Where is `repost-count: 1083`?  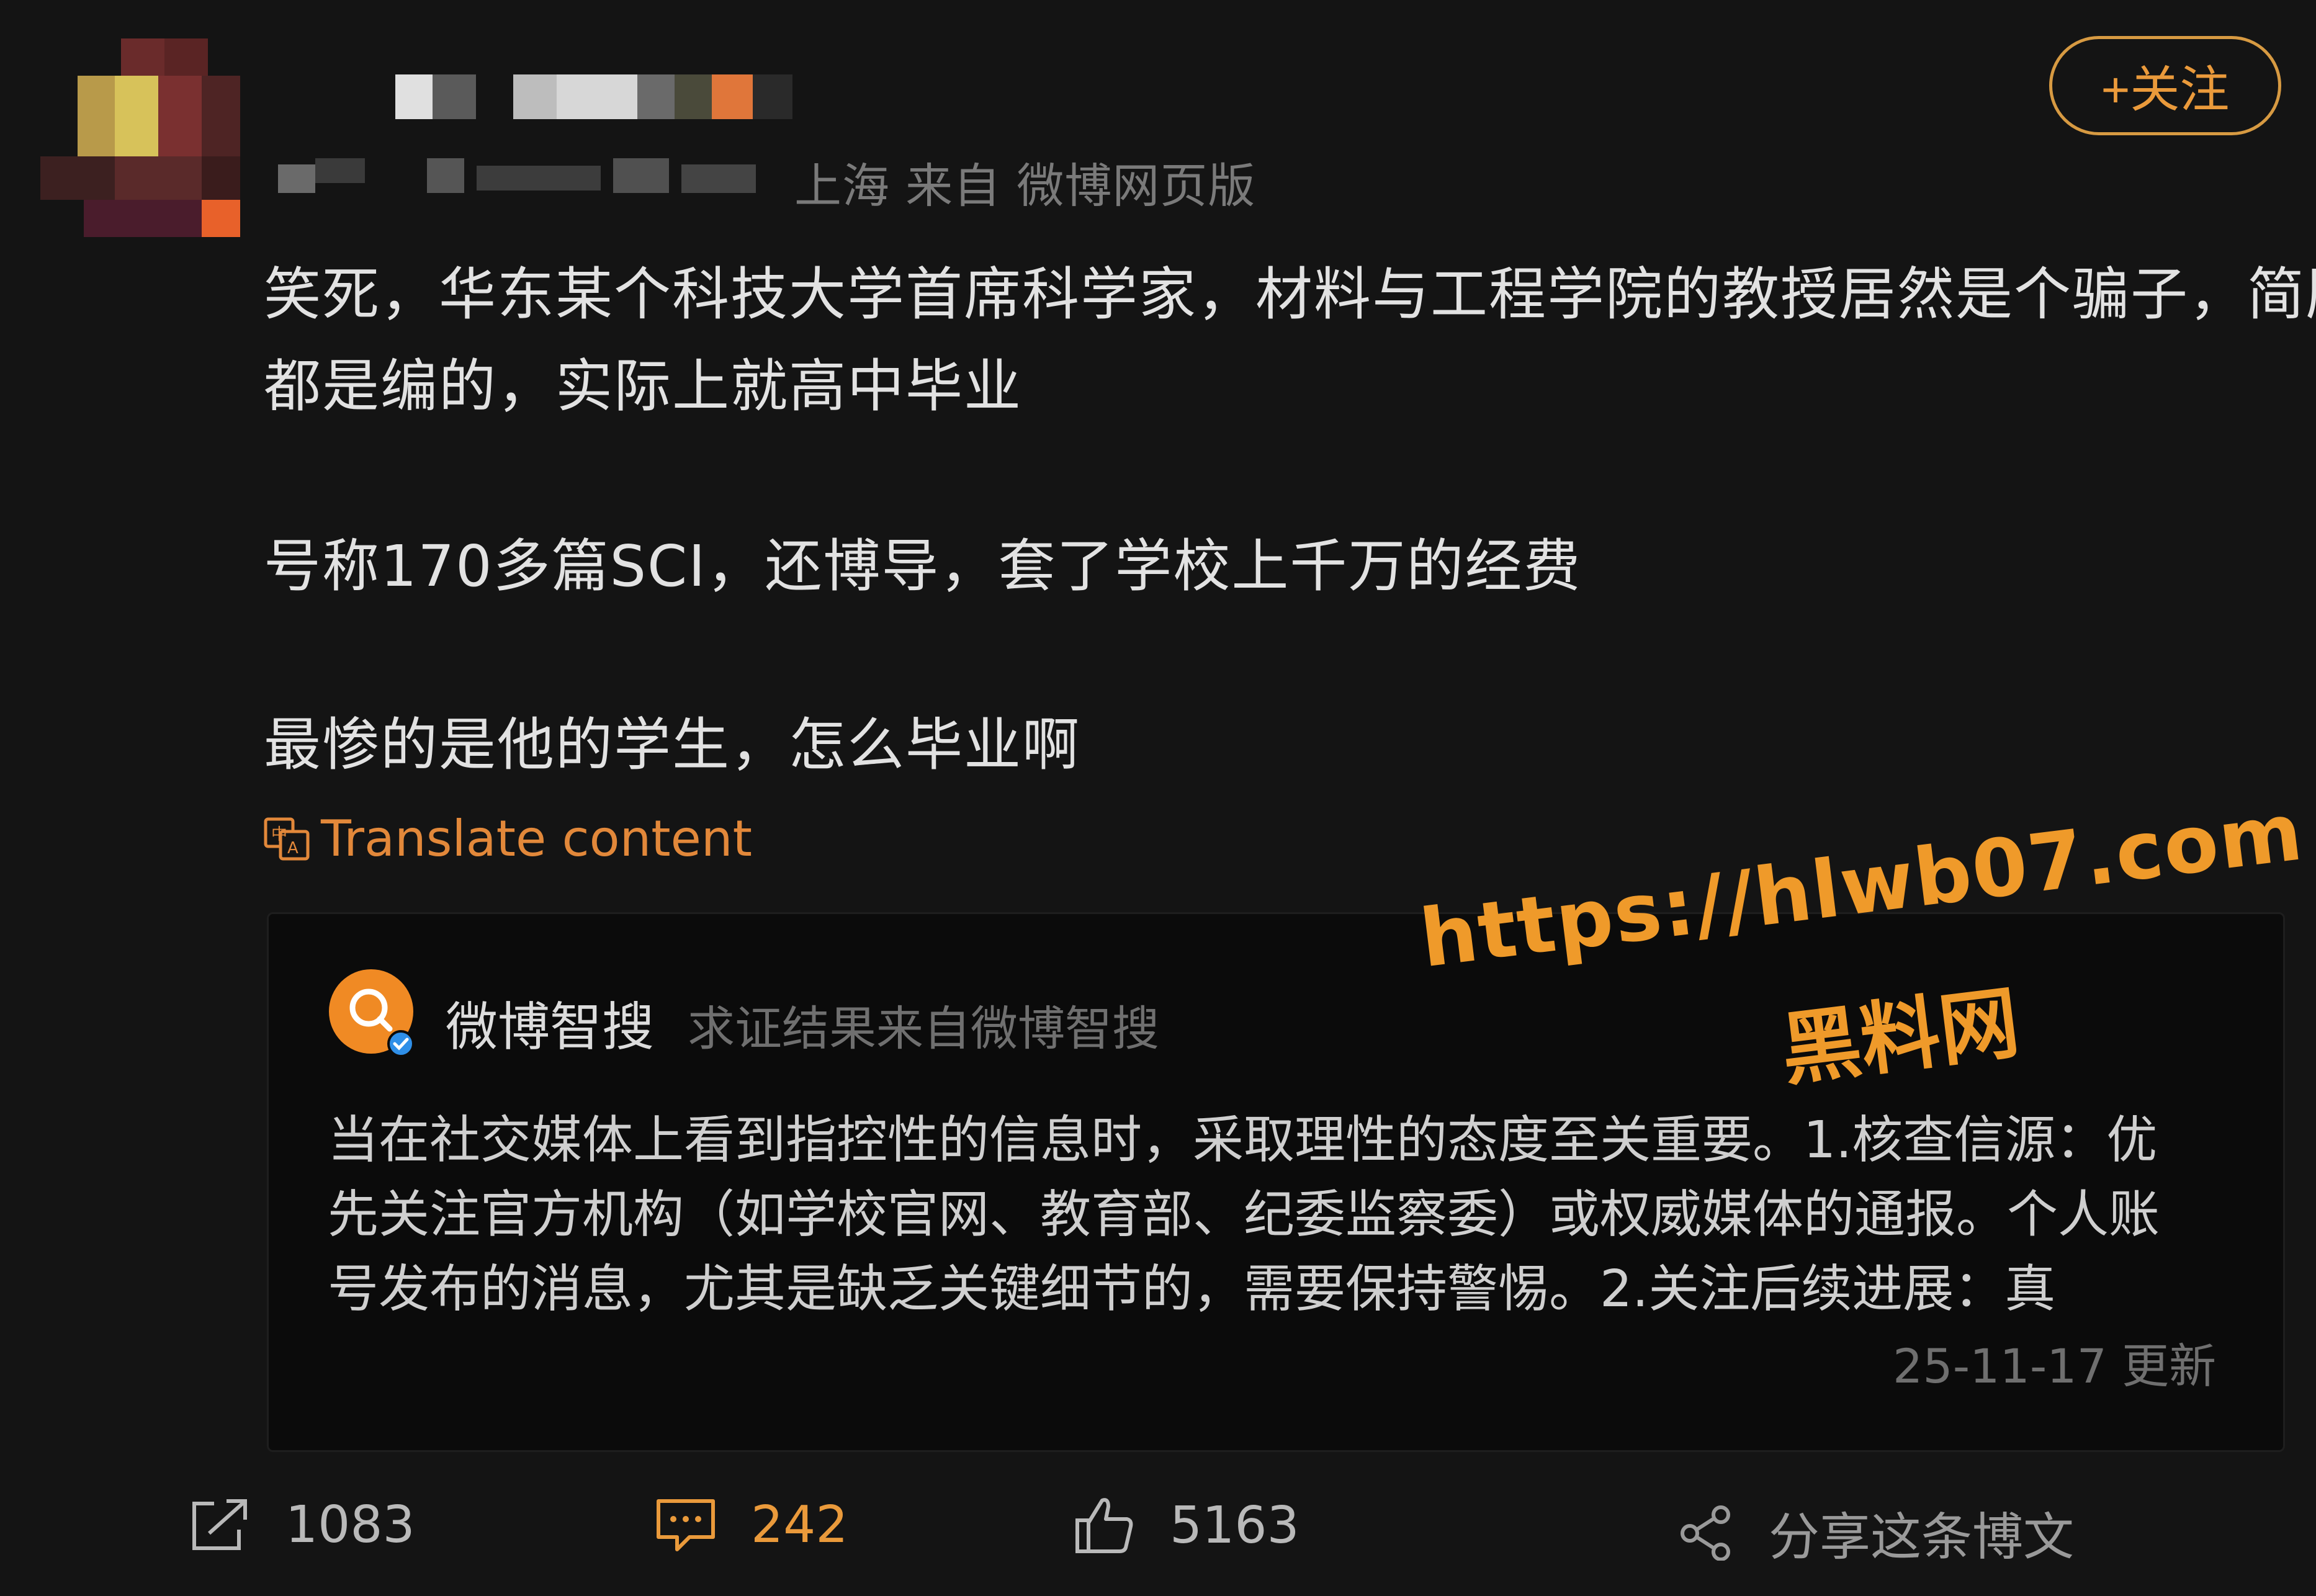
repost-count: 1083 is located at coordinates (350, 1524).